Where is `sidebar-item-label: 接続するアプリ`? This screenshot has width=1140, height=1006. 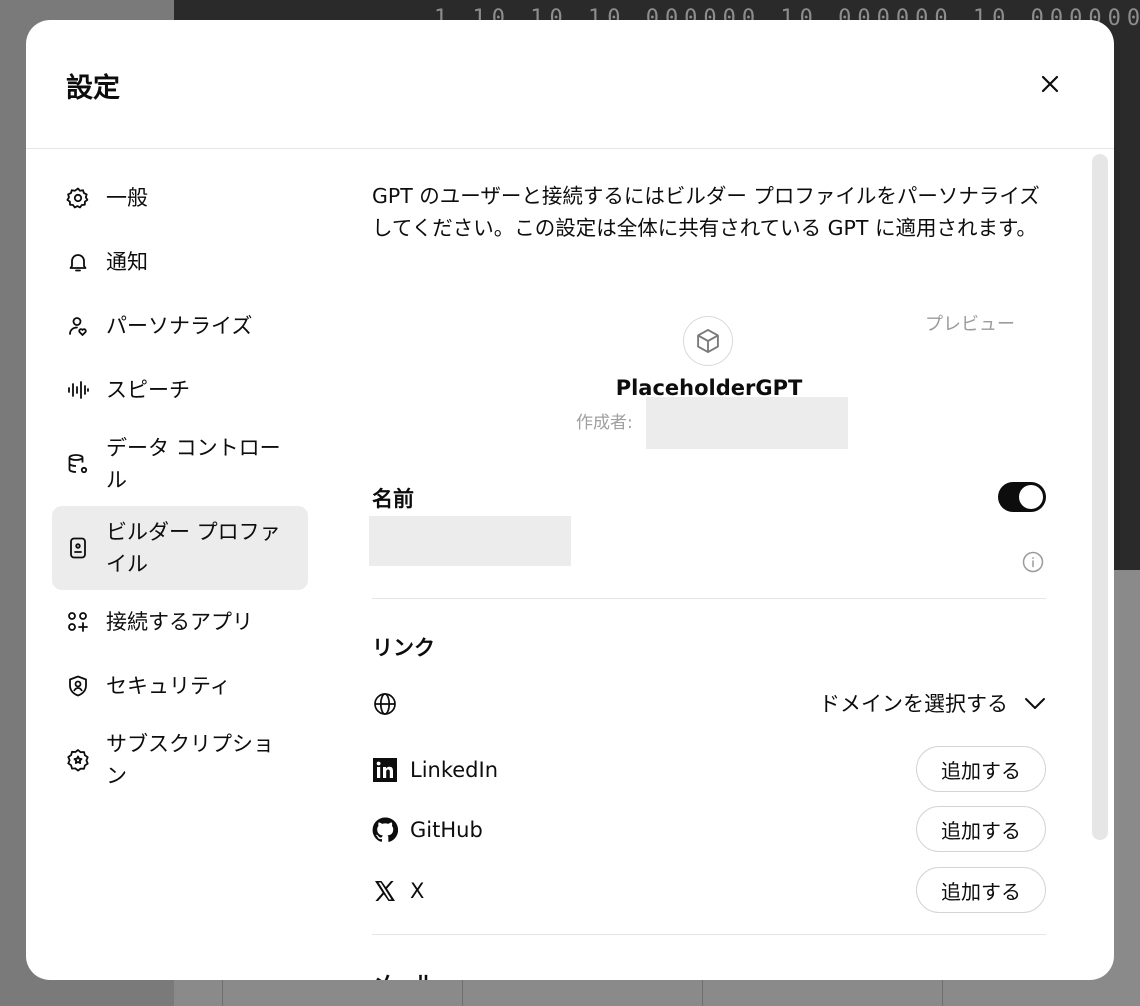
sidebar-item-label: 接続するアプリ is located at coordinates (179, 622).